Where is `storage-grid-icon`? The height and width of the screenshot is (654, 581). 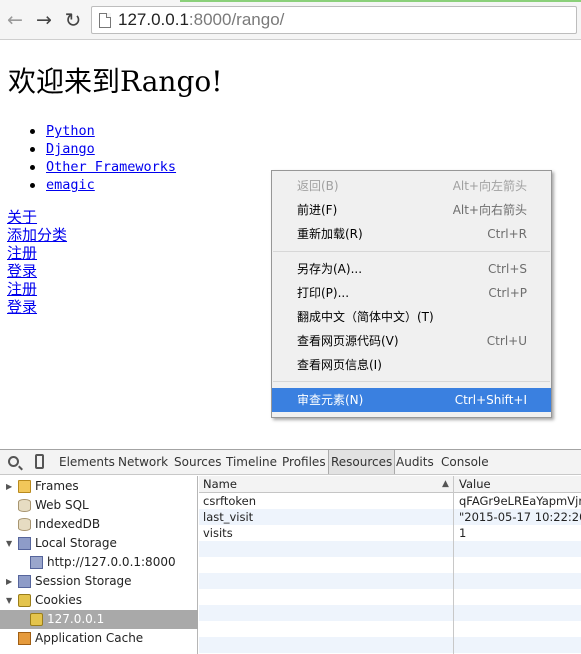
storage-grid-icon is located at coordinates (24, 581).